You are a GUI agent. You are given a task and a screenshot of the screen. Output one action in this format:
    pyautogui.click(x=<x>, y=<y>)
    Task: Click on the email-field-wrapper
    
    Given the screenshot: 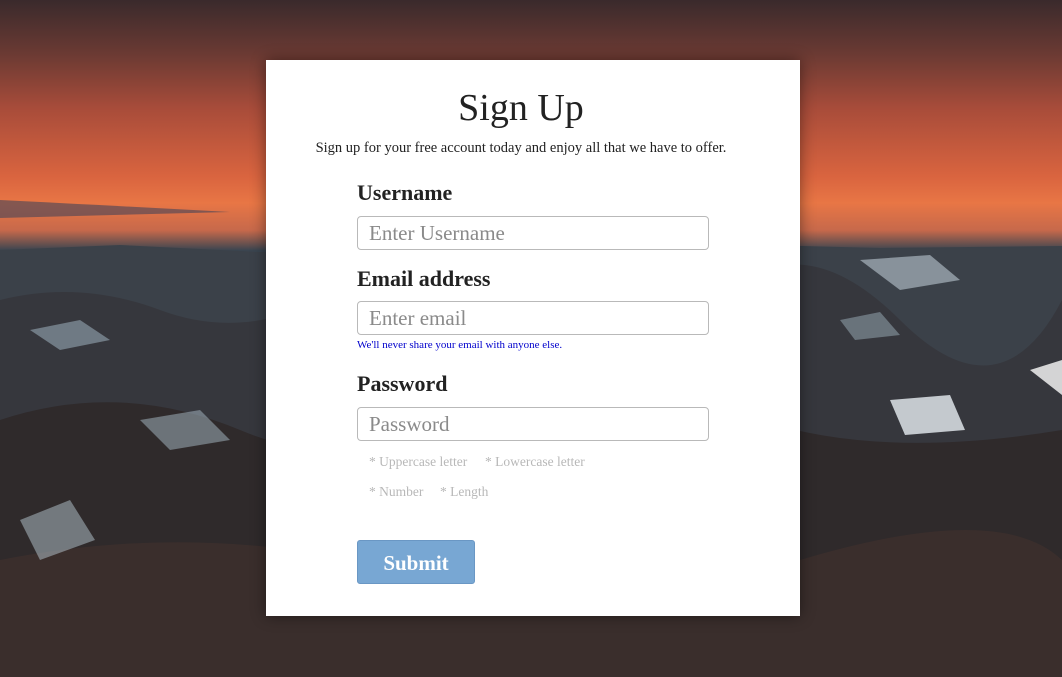 What is the action you would take?
    pyautogui.click(x=533, y=318)
    